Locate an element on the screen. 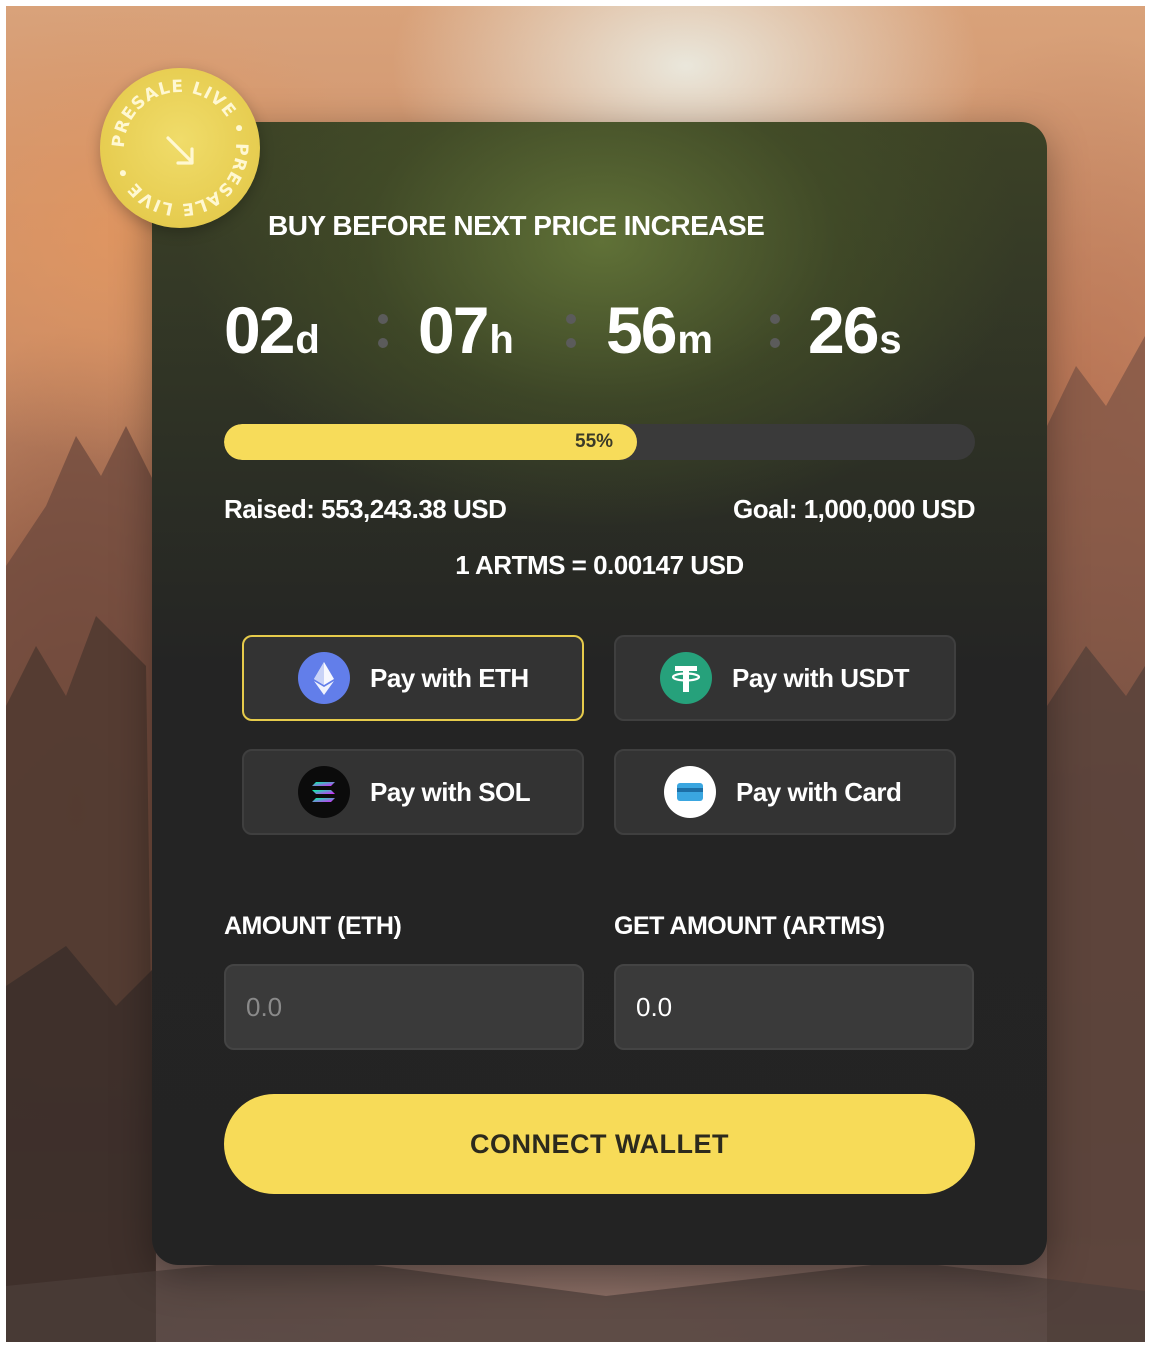  seconds-unit: s is located at coordinates (890, 340).